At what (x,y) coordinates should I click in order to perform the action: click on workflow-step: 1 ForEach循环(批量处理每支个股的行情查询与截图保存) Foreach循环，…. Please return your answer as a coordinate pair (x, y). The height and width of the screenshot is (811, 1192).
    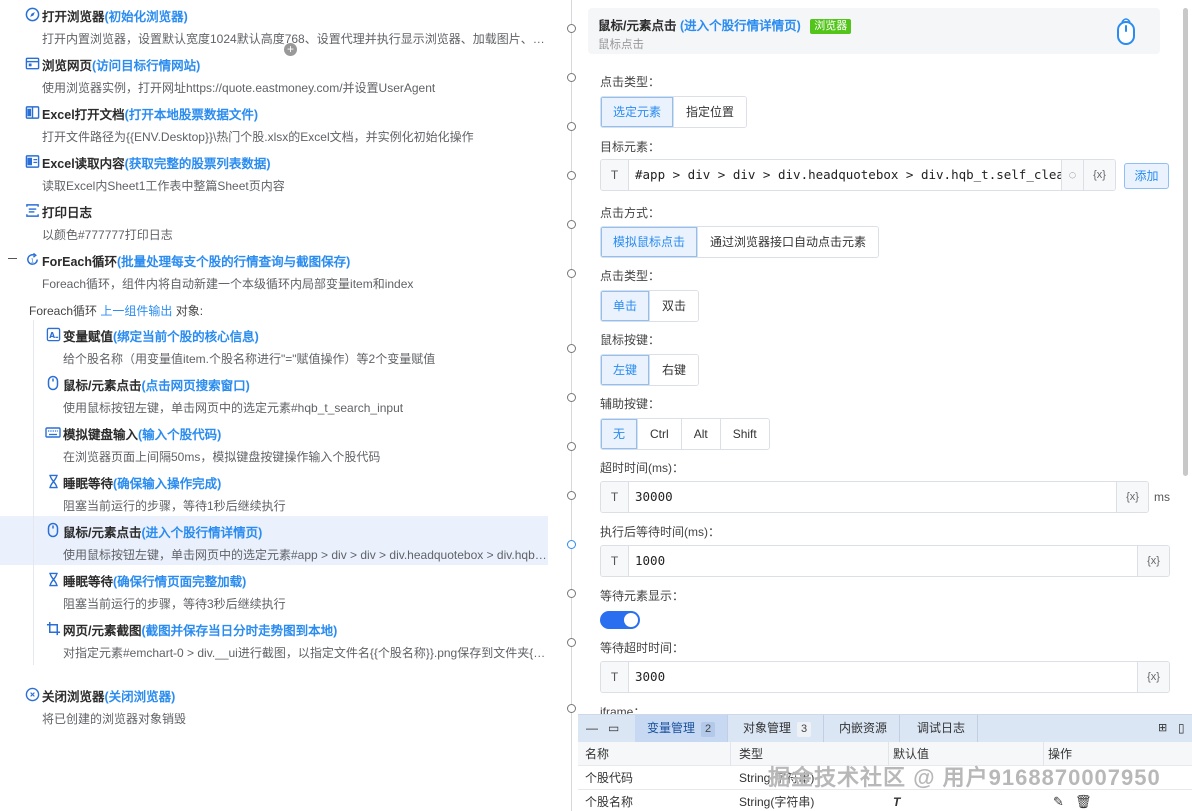
    Looking at the image, I should click on (274, 269).